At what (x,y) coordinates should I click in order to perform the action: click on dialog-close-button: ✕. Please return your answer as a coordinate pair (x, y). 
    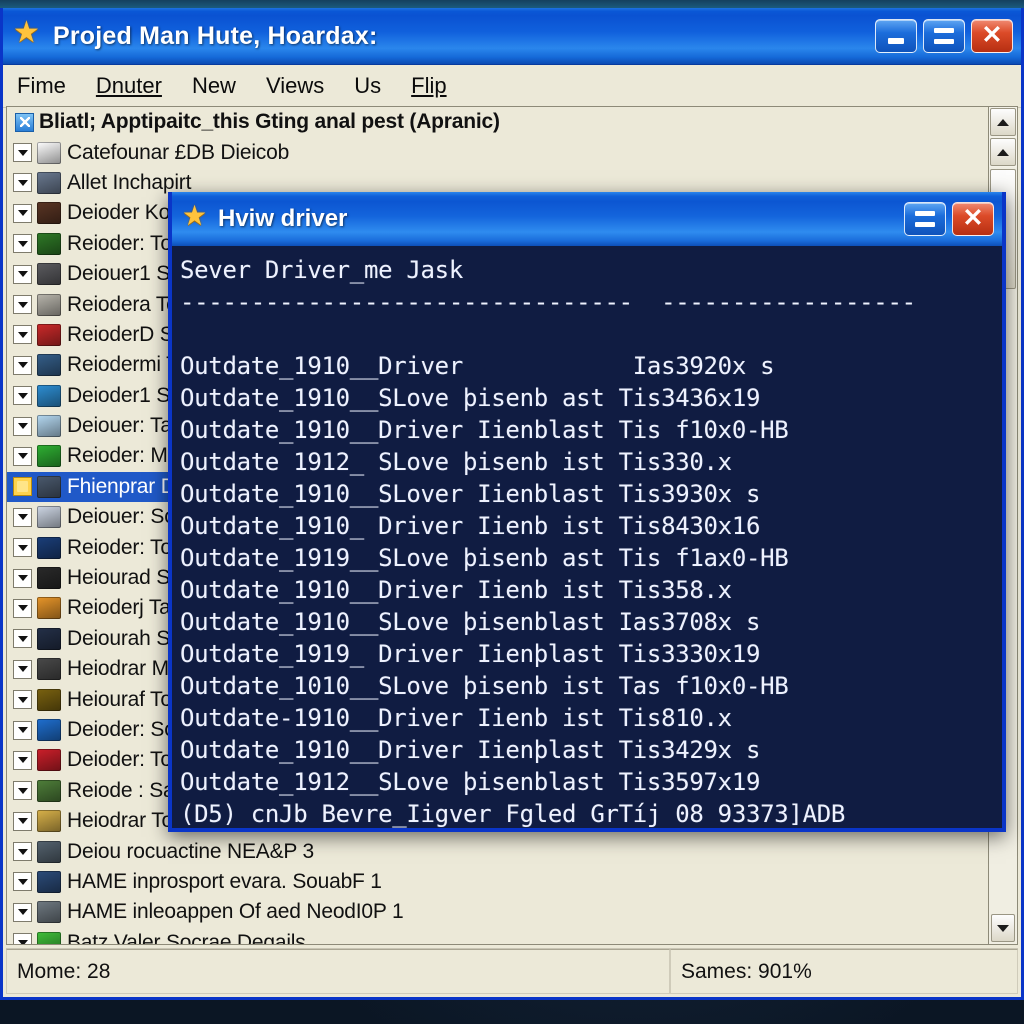
    Looking at the image, I should click on (973, 219).